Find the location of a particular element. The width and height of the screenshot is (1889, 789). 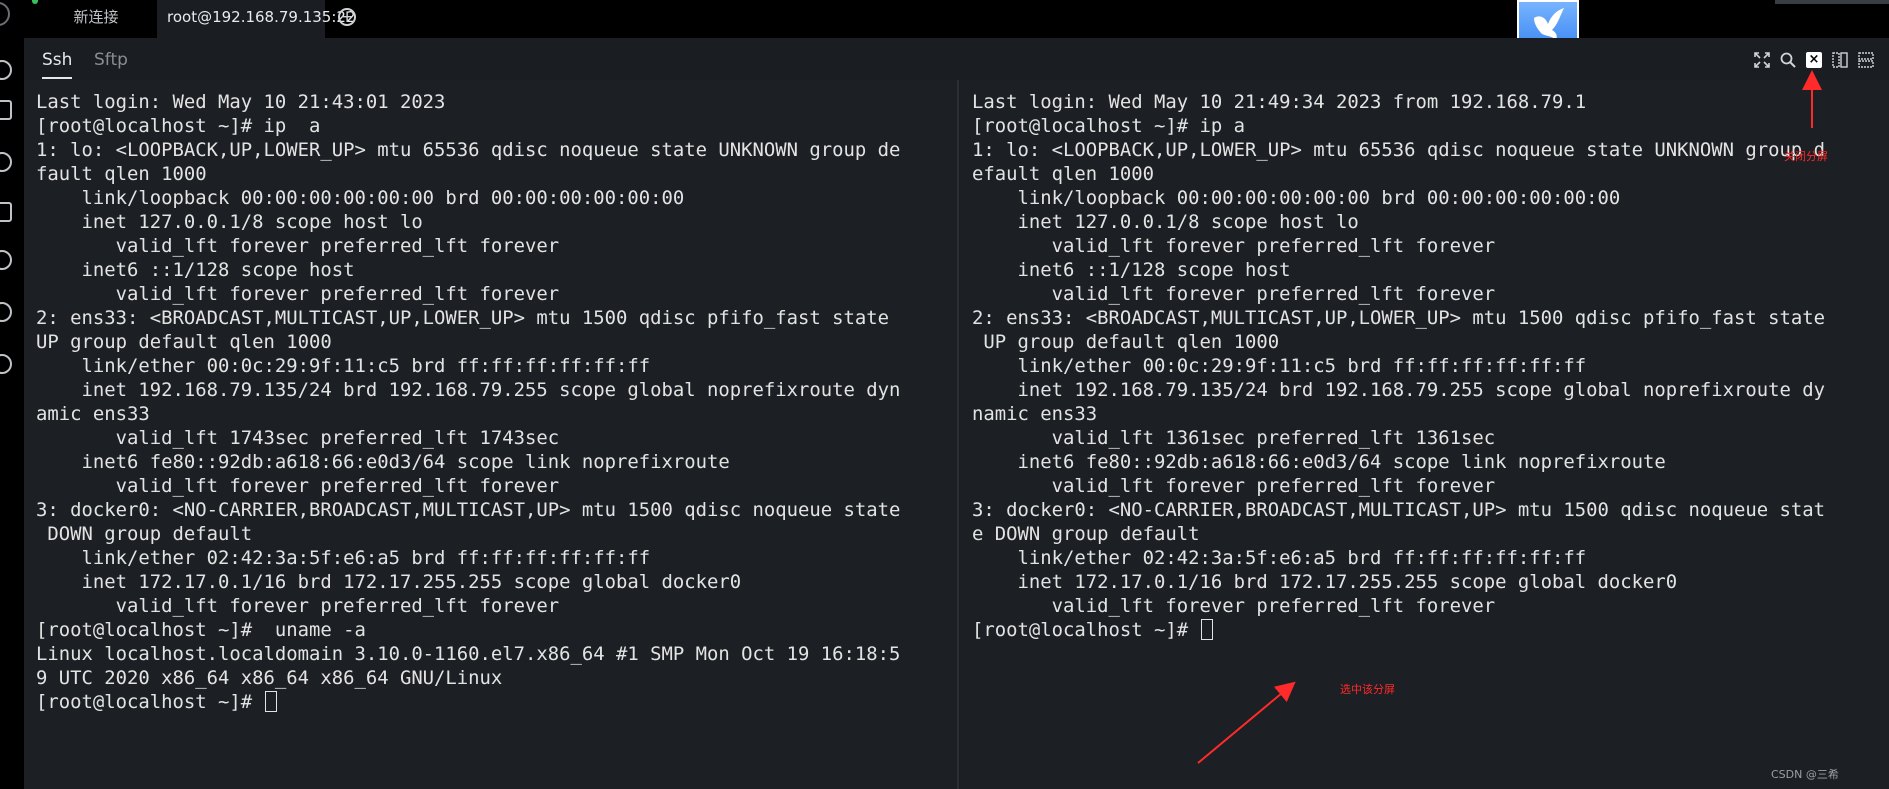

annotation-close-split: 关闭分屏 is located at coordinates (1806, 156).